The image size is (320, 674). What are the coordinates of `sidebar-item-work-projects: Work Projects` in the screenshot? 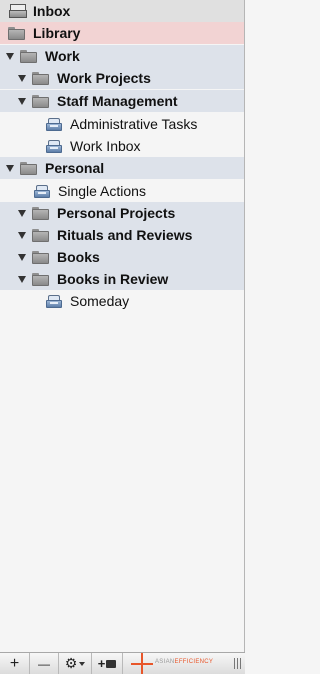 It's located at (122, 78).